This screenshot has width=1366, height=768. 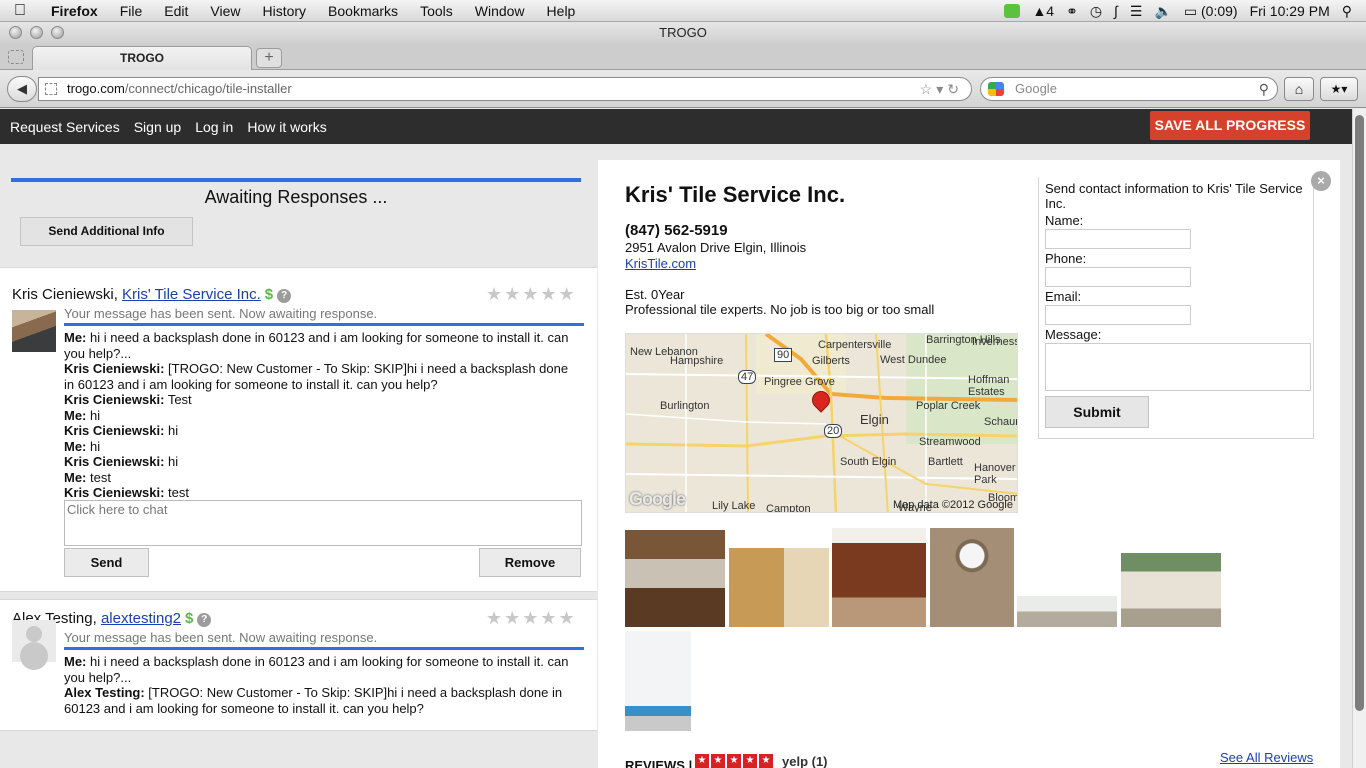 I want to click on yelp-label: yelp (1), so click(x=805, y=761).